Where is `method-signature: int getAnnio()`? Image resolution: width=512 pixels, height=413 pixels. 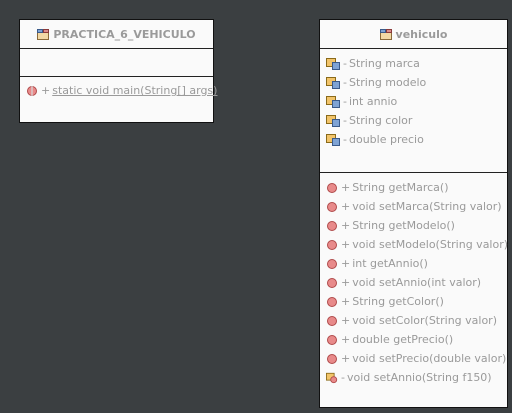 method-signature: int getAnnio() is located at coordinates (390, 263).